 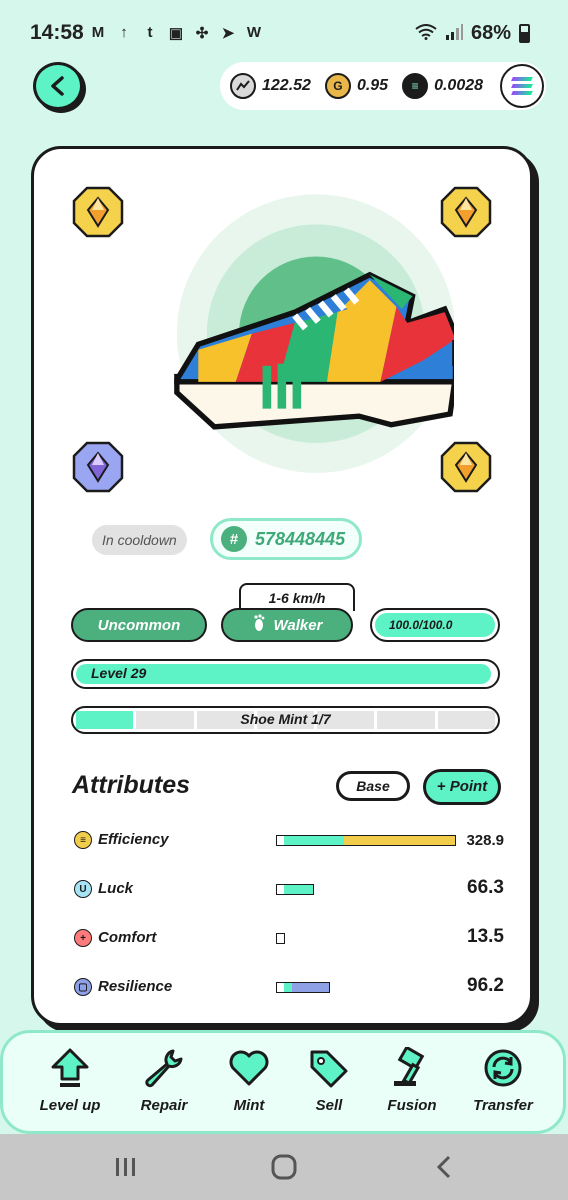 What do you see at coordinates (409, 1066) in the screenshot?
I see `hammer-icon` at bounding box center [409, 1066].